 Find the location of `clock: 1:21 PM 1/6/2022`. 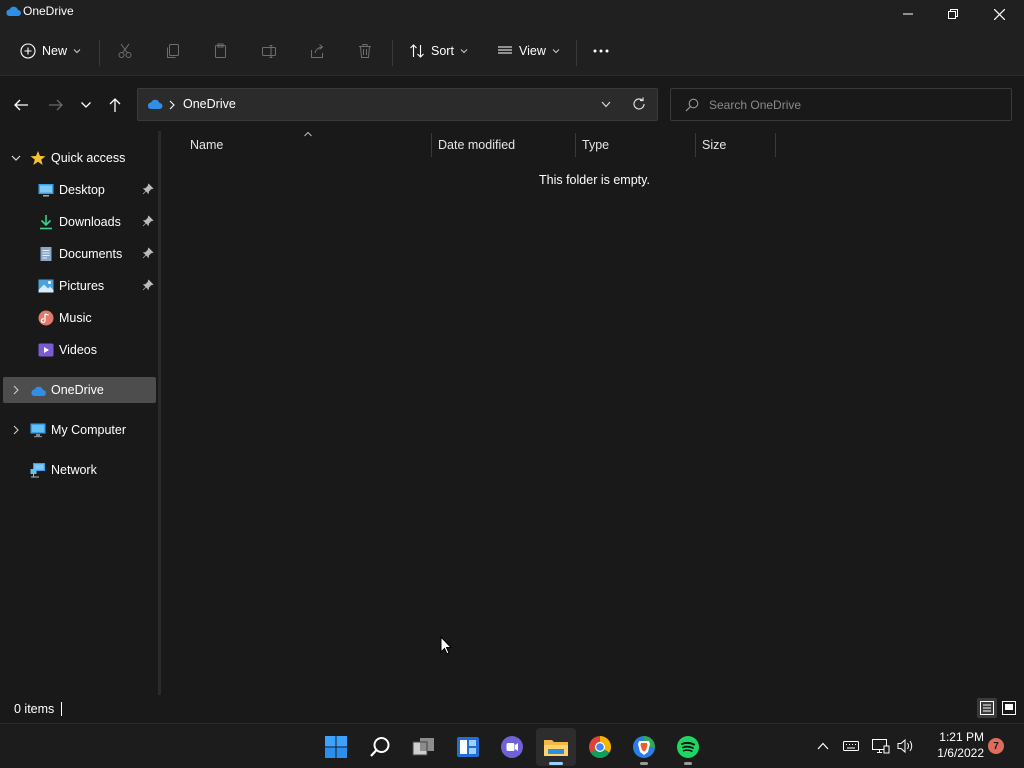

clock: 1:21 PM 1/6/2022 is located at coordinates (953, 745).